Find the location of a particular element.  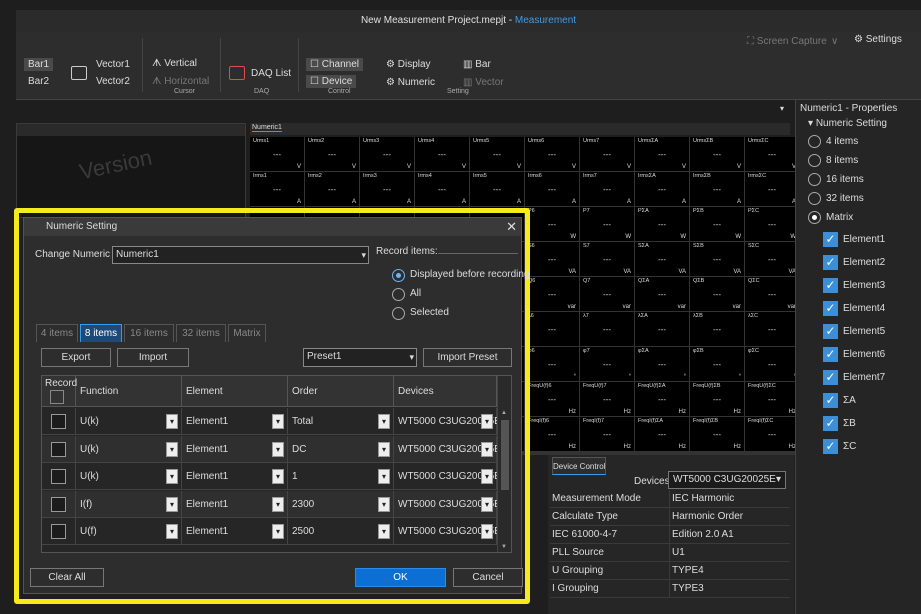

device-button: ☐ Device is located at coordinates (331, 81).